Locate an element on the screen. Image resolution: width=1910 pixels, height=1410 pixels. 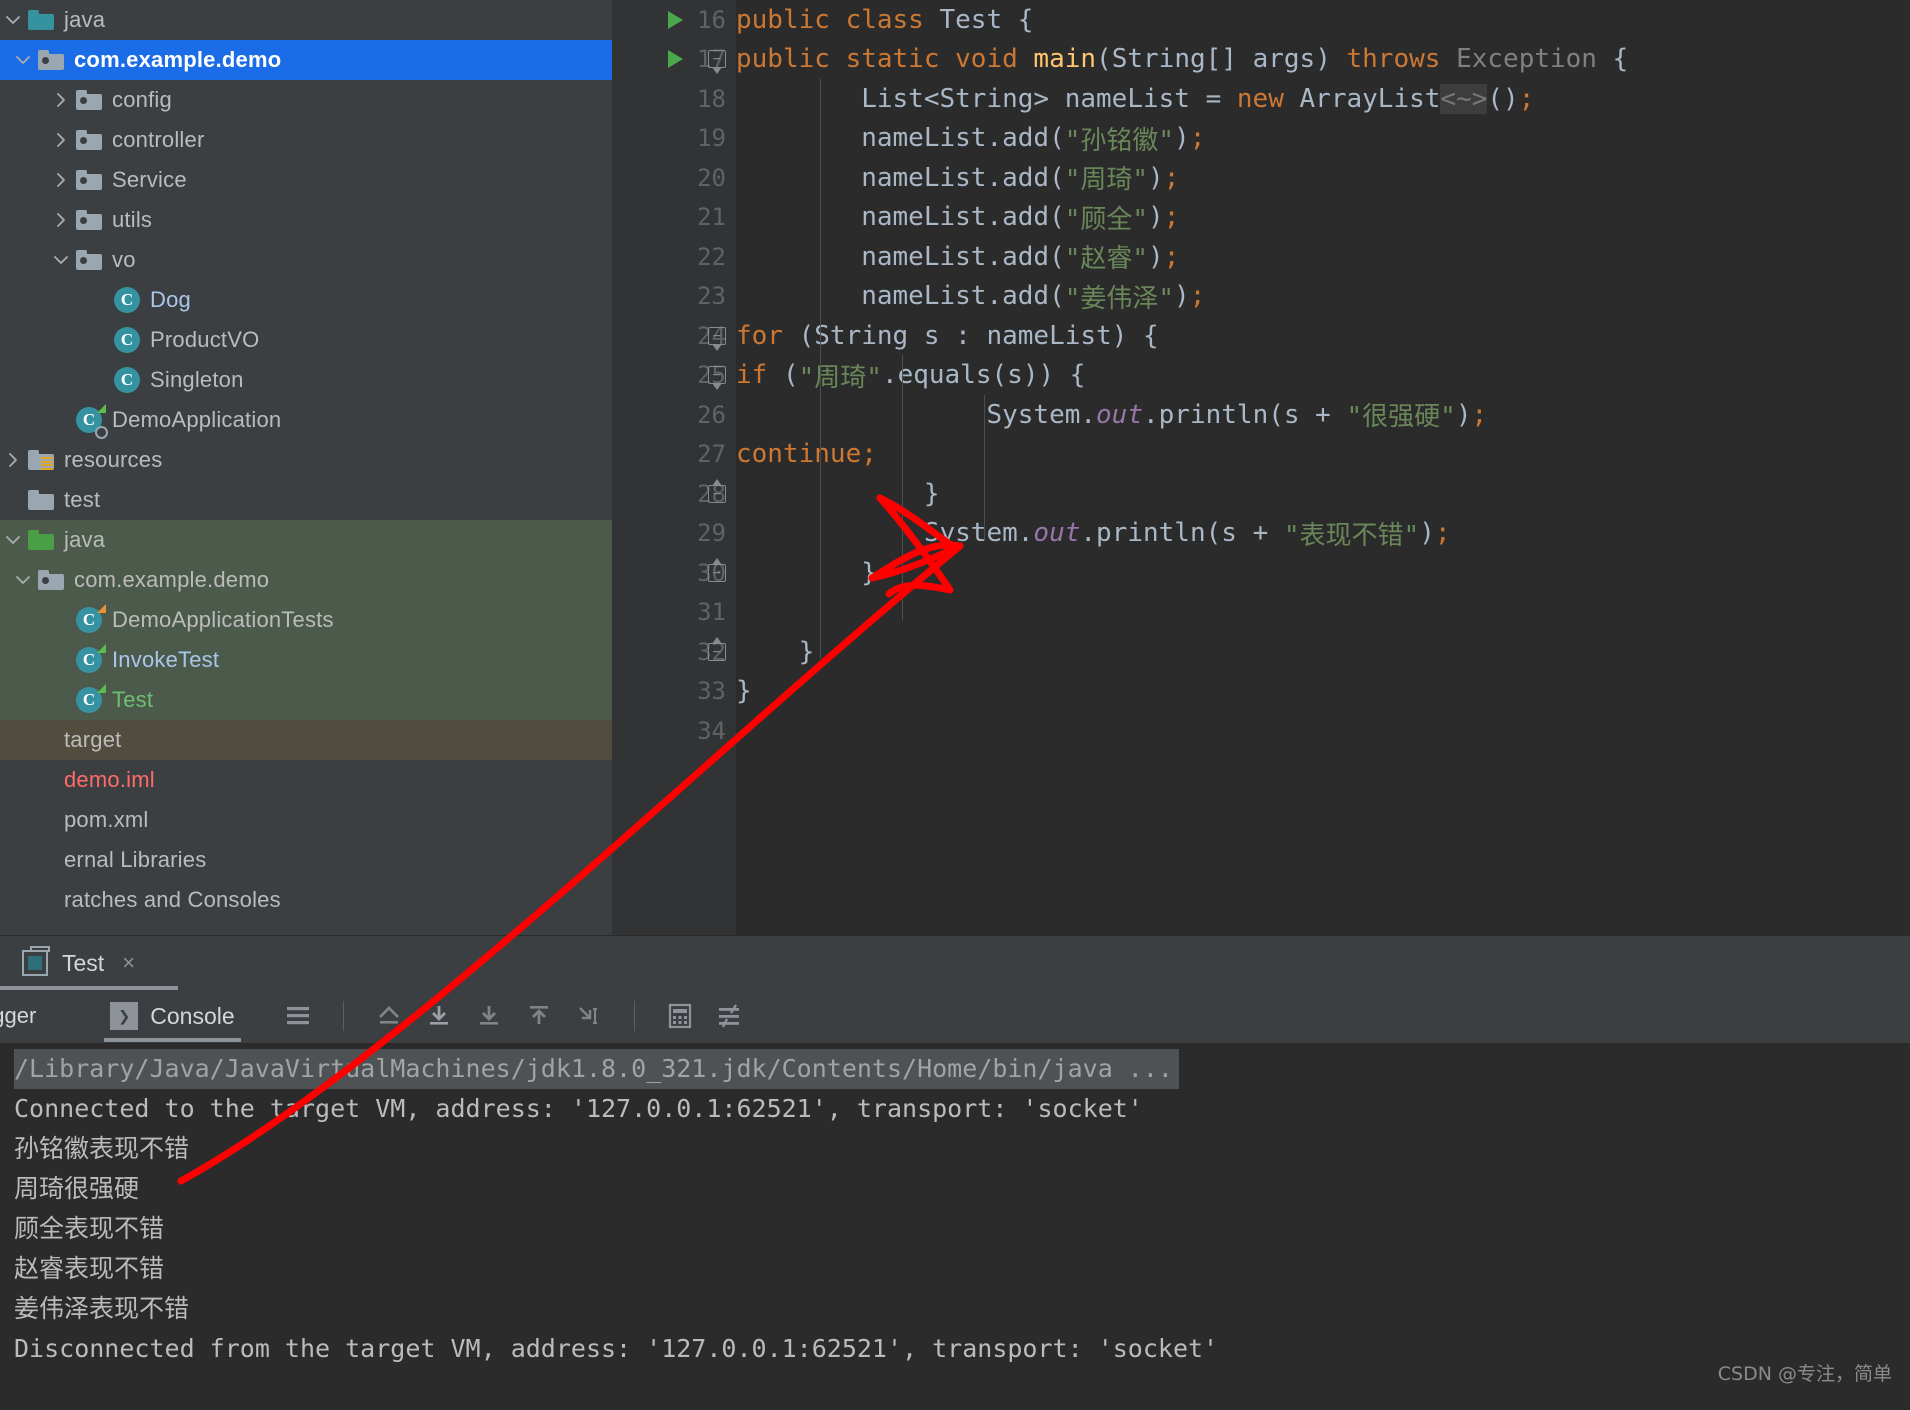
code-line-30: } is located at coordinates (1323, 573).